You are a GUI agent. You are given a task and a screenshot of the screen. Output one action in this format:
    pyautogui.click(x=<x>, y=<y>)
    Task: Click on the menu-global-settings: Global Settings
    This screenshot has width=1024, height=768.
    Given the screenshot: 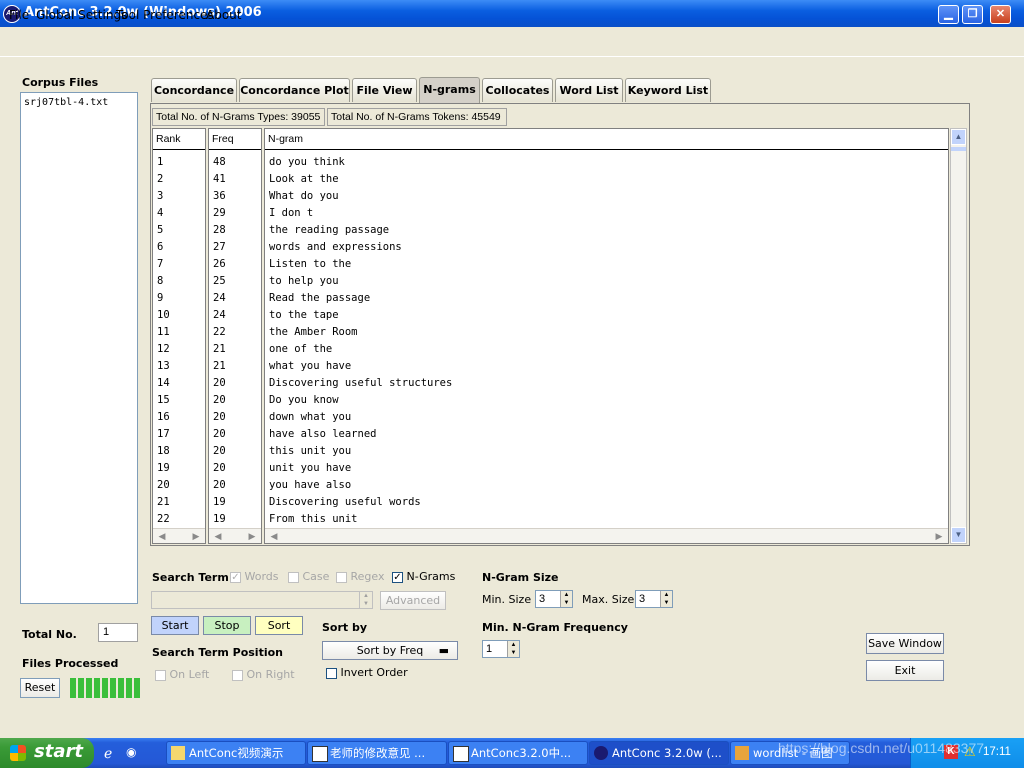 What is the action you would take?
    pyautogui.click(x=81, y=15)
    